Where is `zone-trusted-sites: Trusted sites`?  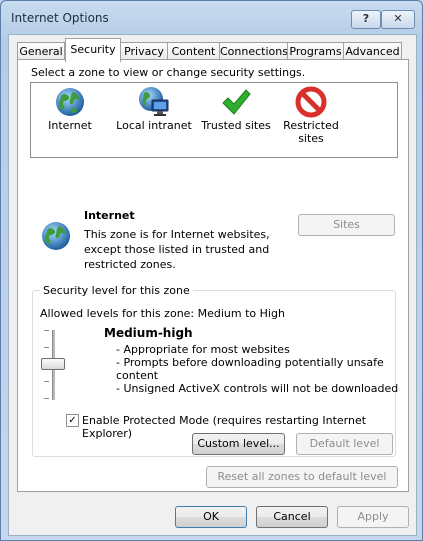
zone-trusted-sites: Trusted sites is located at coordinates (236, 119).